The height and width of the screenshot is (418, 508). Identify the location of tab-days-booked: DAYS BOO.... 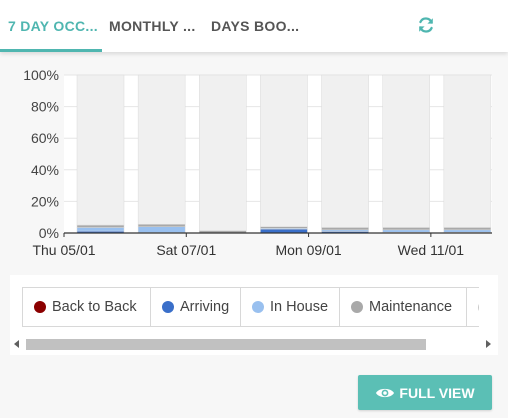
(255, 26).